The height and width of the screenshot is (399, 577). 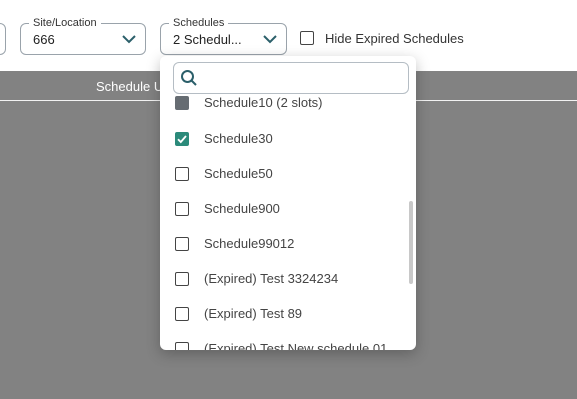 What do you see at coordinates (3, 39) in the screenshot?
I see `partial-left-field` at bounding box center [3, 39].